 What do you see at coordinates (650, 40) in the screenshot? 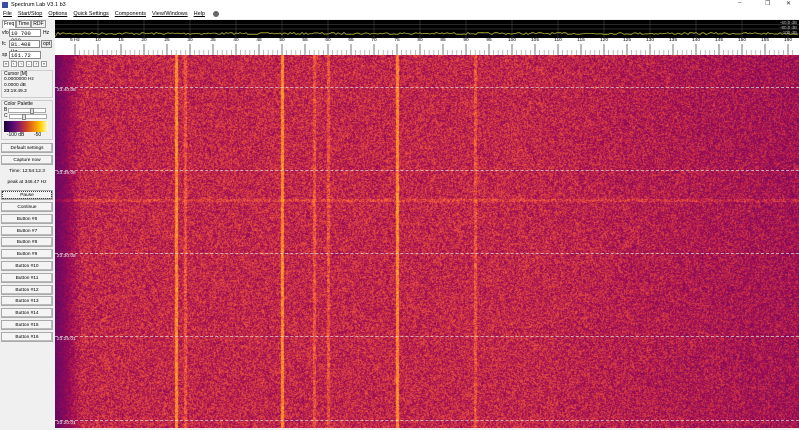
I see `freq-label: 130` at bounding box center [650, 40].